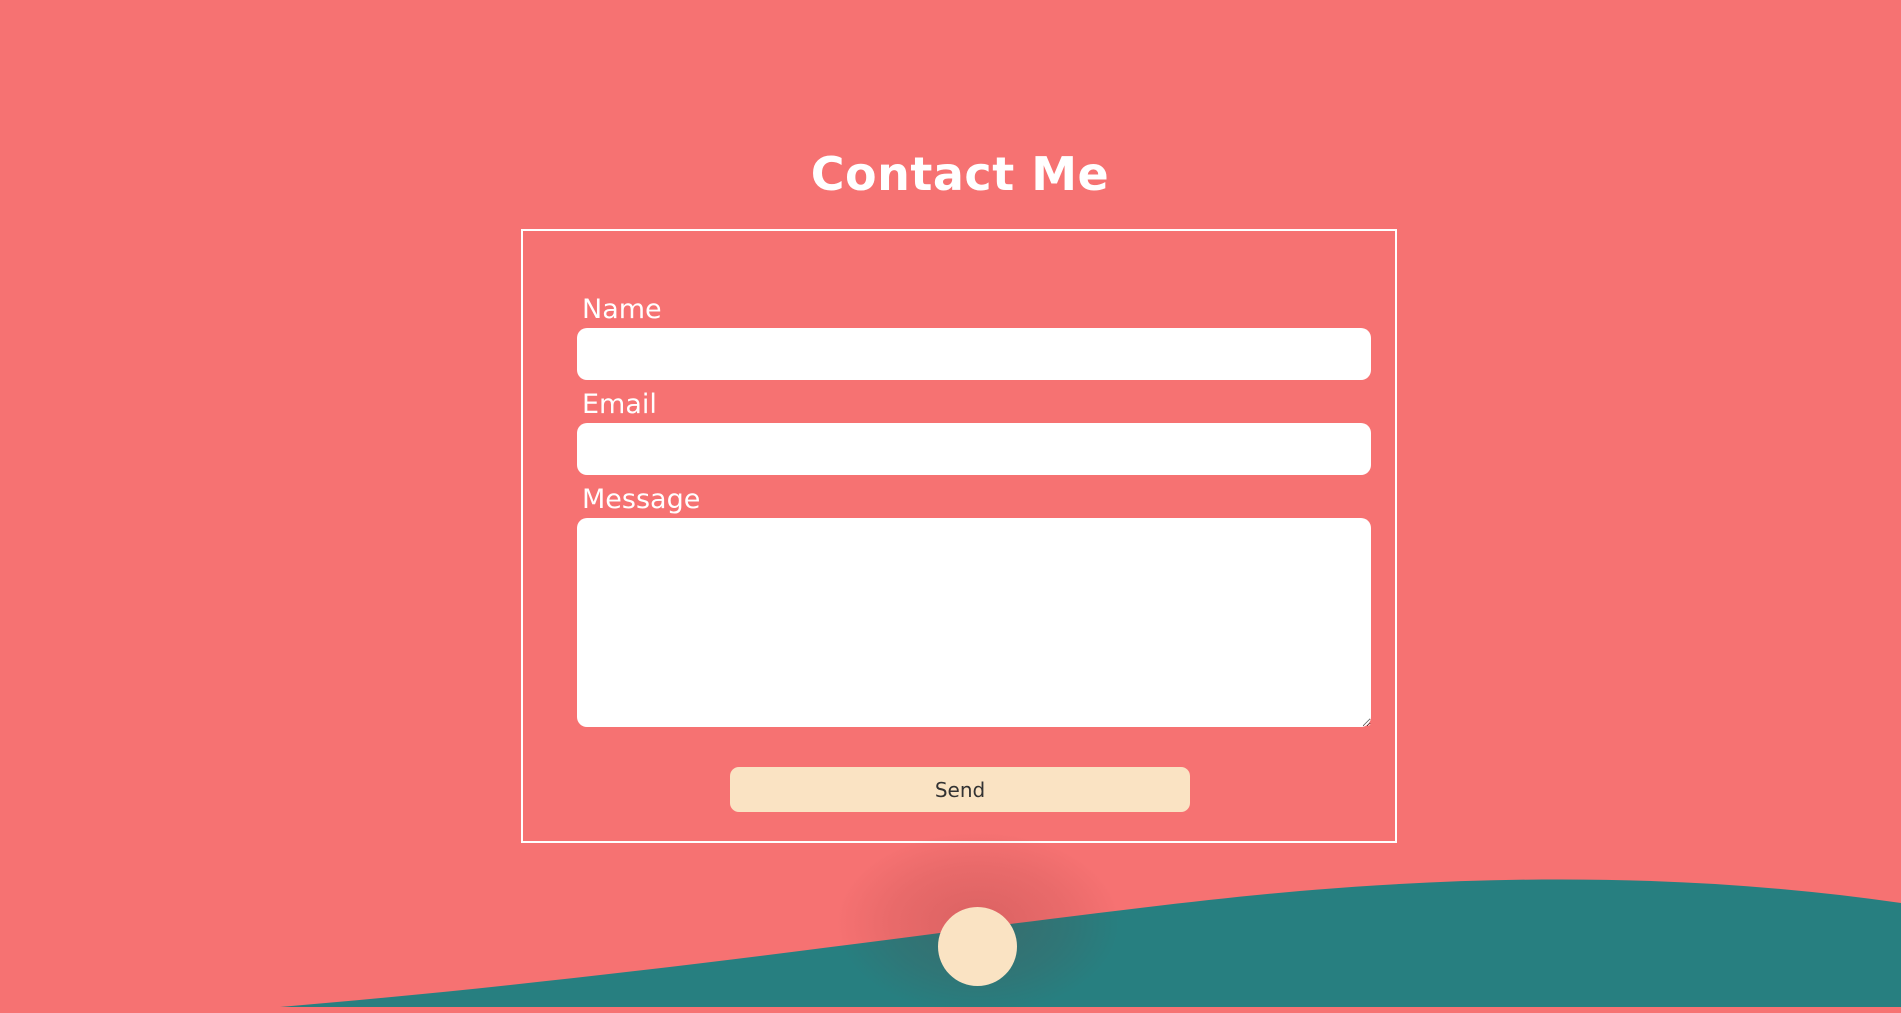 Image resolution: width=1901 pixels, height=1013 pixels. I want to click on name-field, so click(974, 354).